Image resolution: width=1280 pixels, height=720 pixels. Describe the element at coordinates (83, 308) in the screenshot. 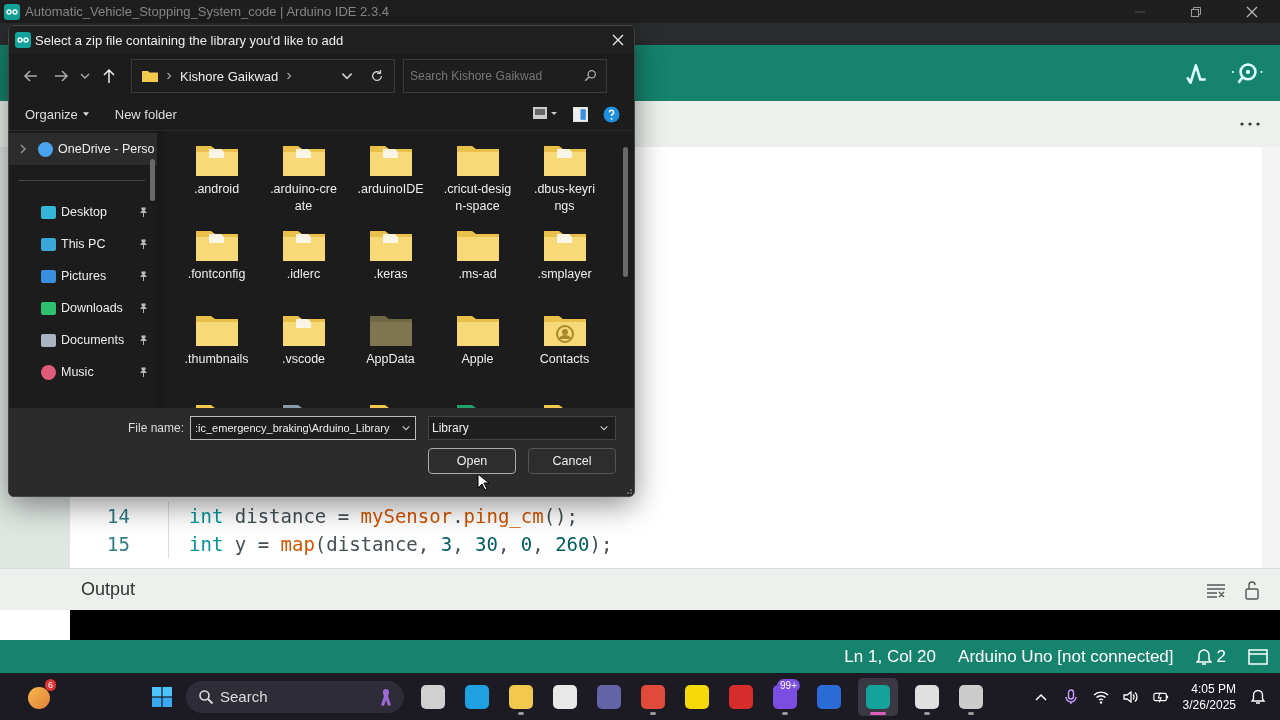

I see `nav-item: Downloads` at that location.